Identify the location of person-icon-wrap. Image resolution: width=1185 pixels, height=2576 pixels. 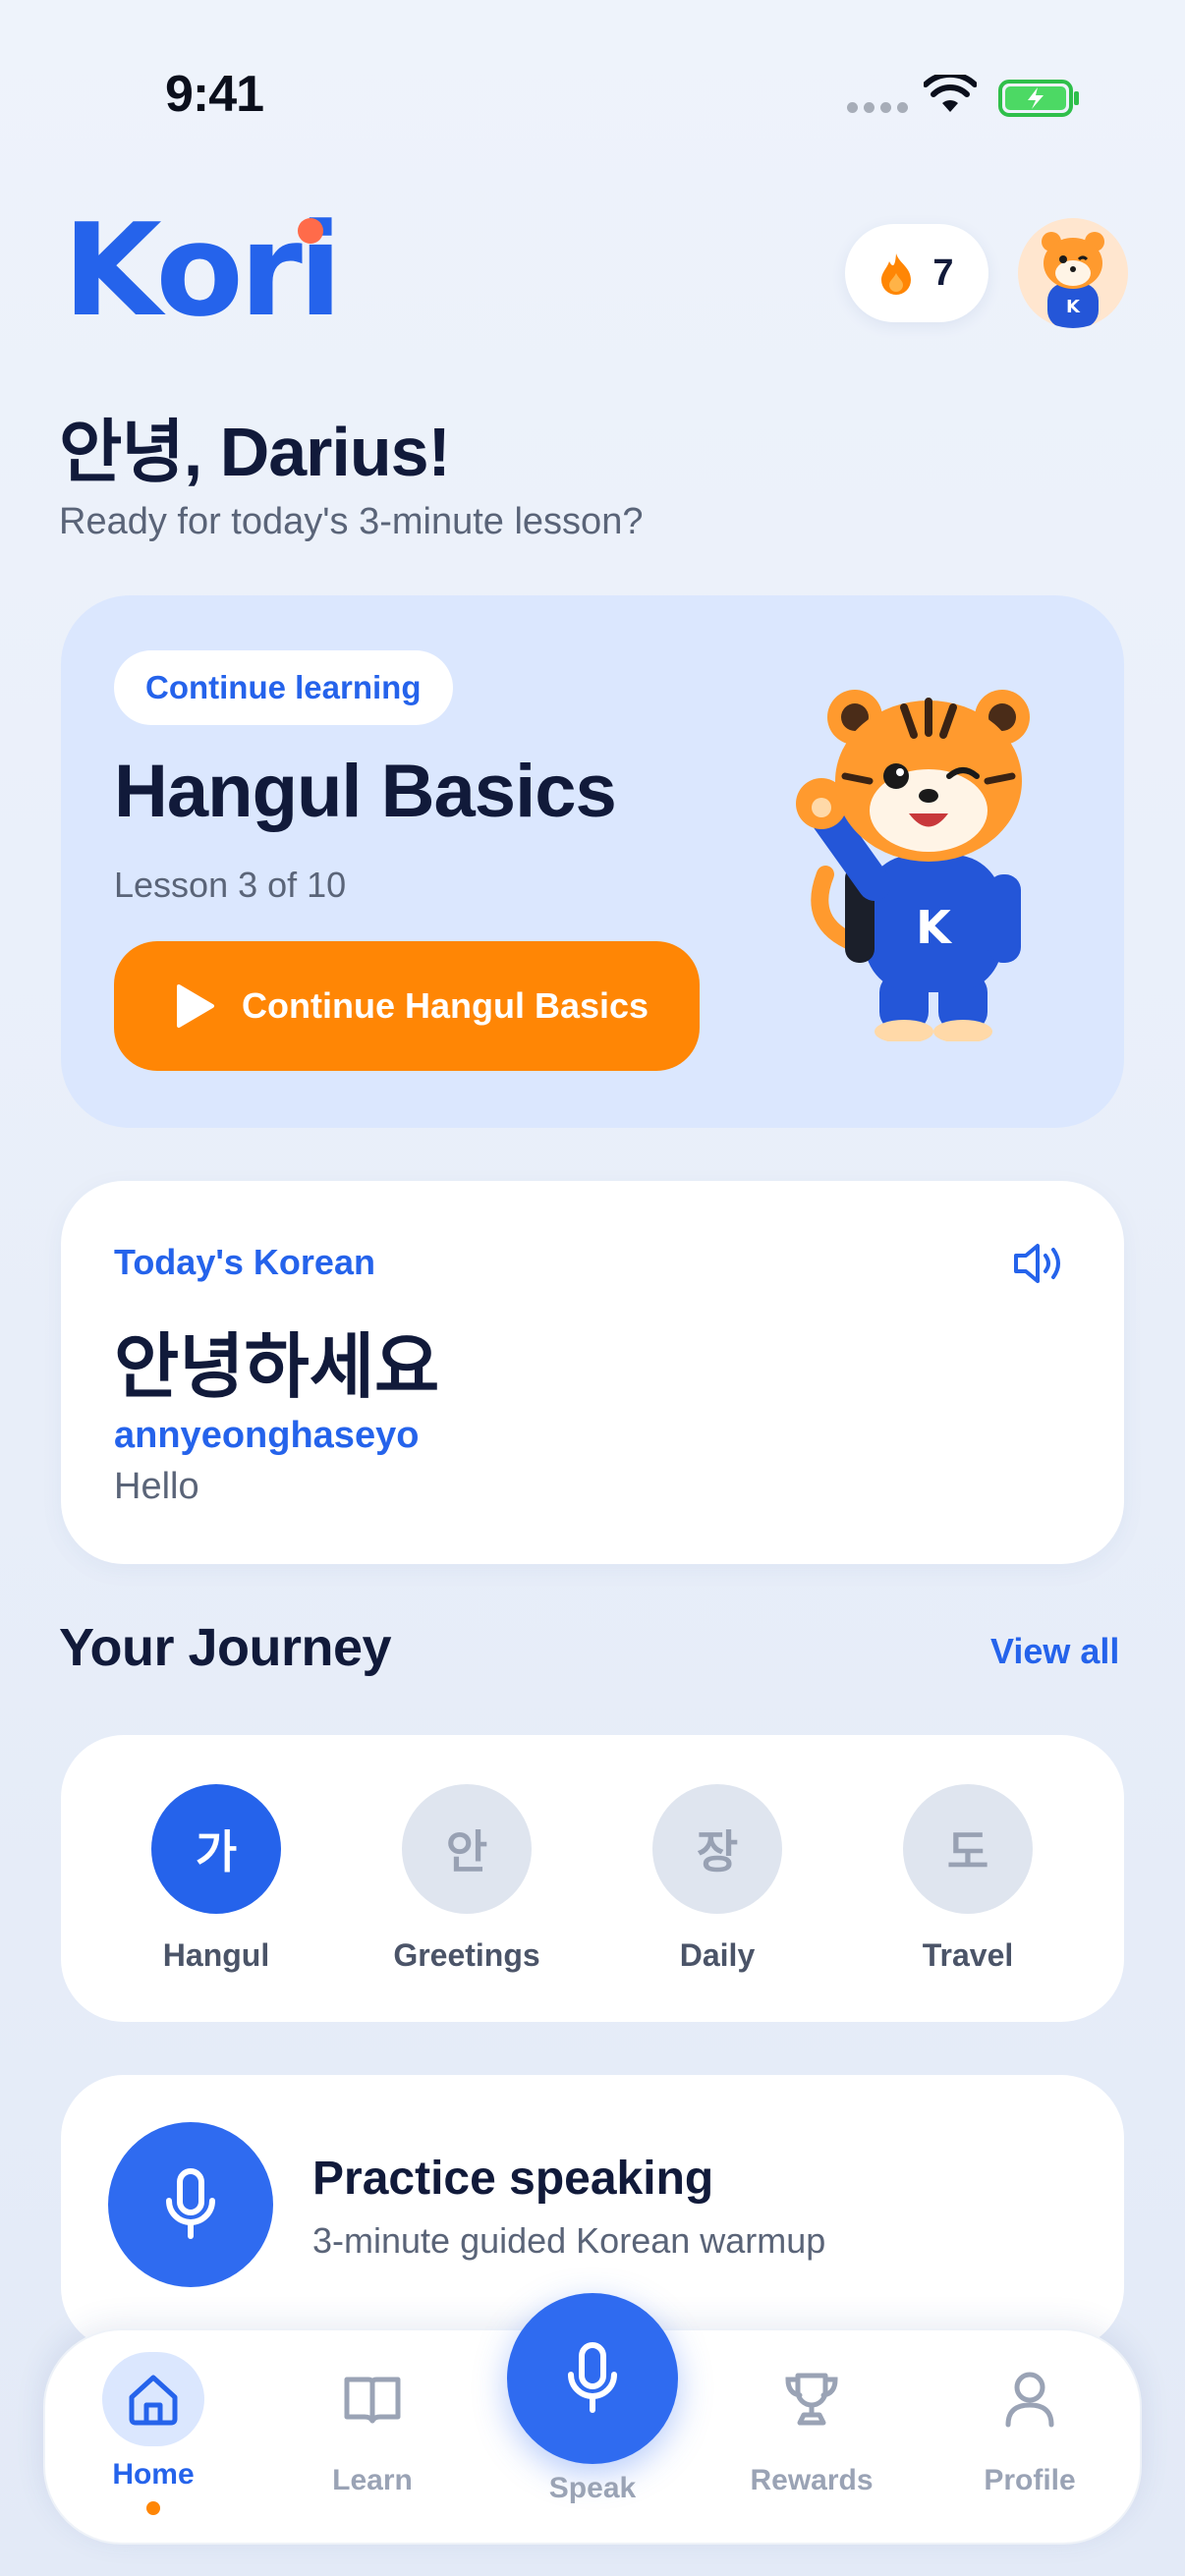
(1030, 2399).